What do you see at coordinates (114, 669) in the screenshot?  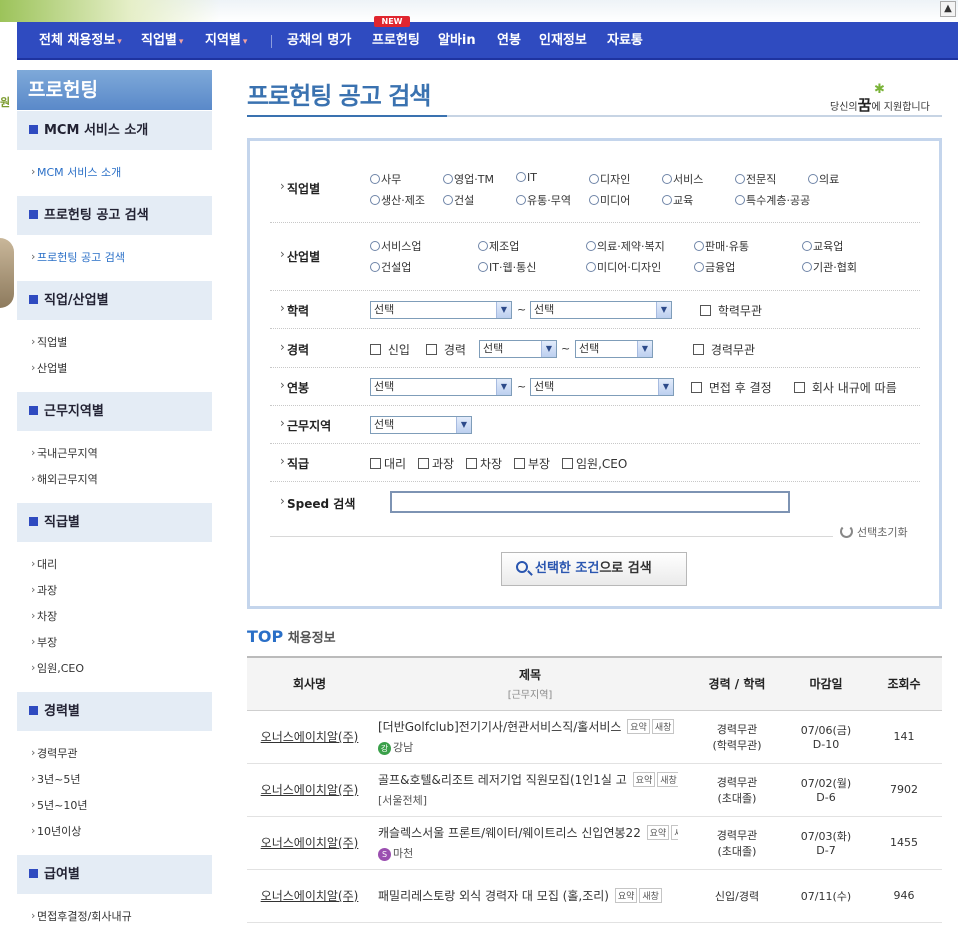 I see `sidebar-item-rank: 임원,CEO` at bounding box center [114, 669].